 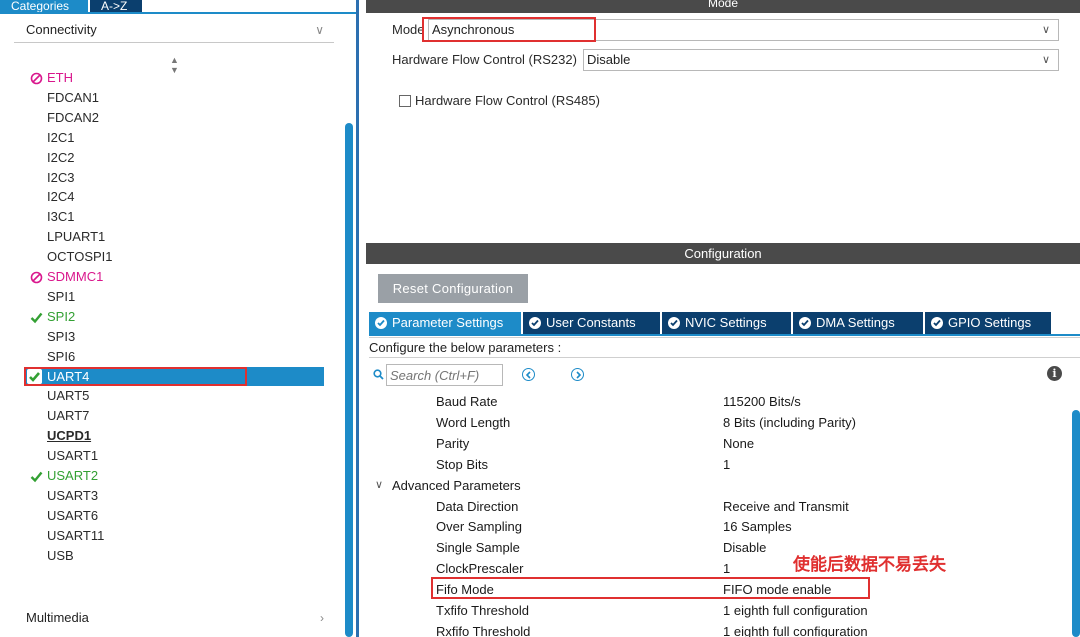 I want to click on peripheral-usart3: USART3, so click(x=72, y=496).